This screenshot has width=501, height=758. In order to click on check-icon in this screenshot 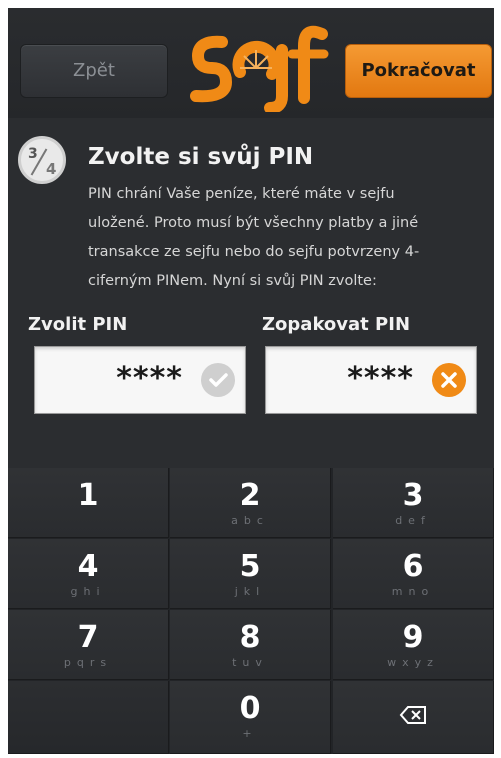, I will do `click(218, 380)`.